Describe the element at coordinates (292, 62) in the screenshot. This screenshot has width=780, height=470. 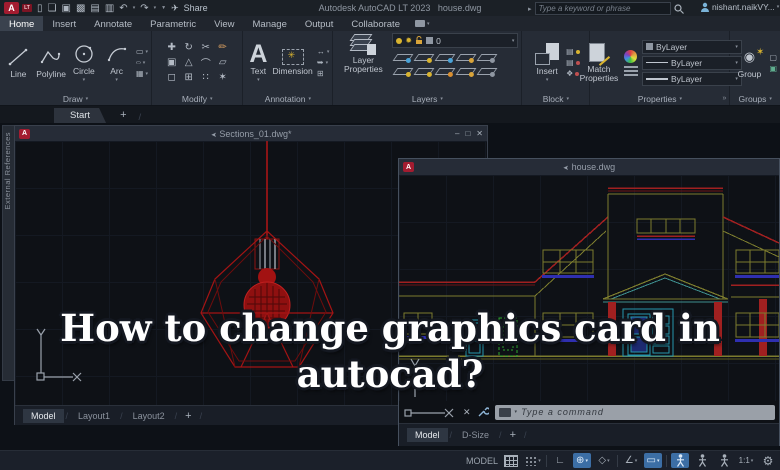
I see `dimension-tool: ✳ Dimension` at that location.